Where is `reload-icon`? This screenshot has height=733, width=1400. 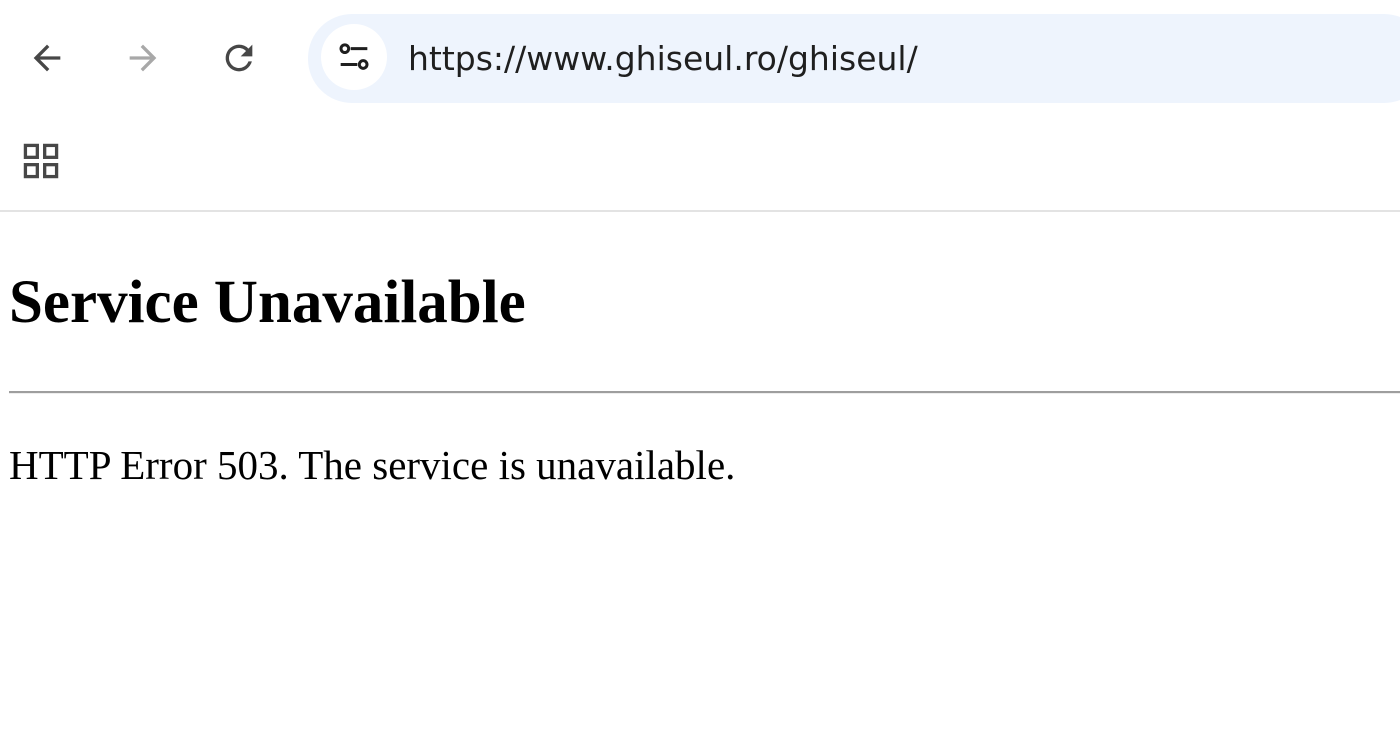
reload-icon is located at coordinates (239, 58).